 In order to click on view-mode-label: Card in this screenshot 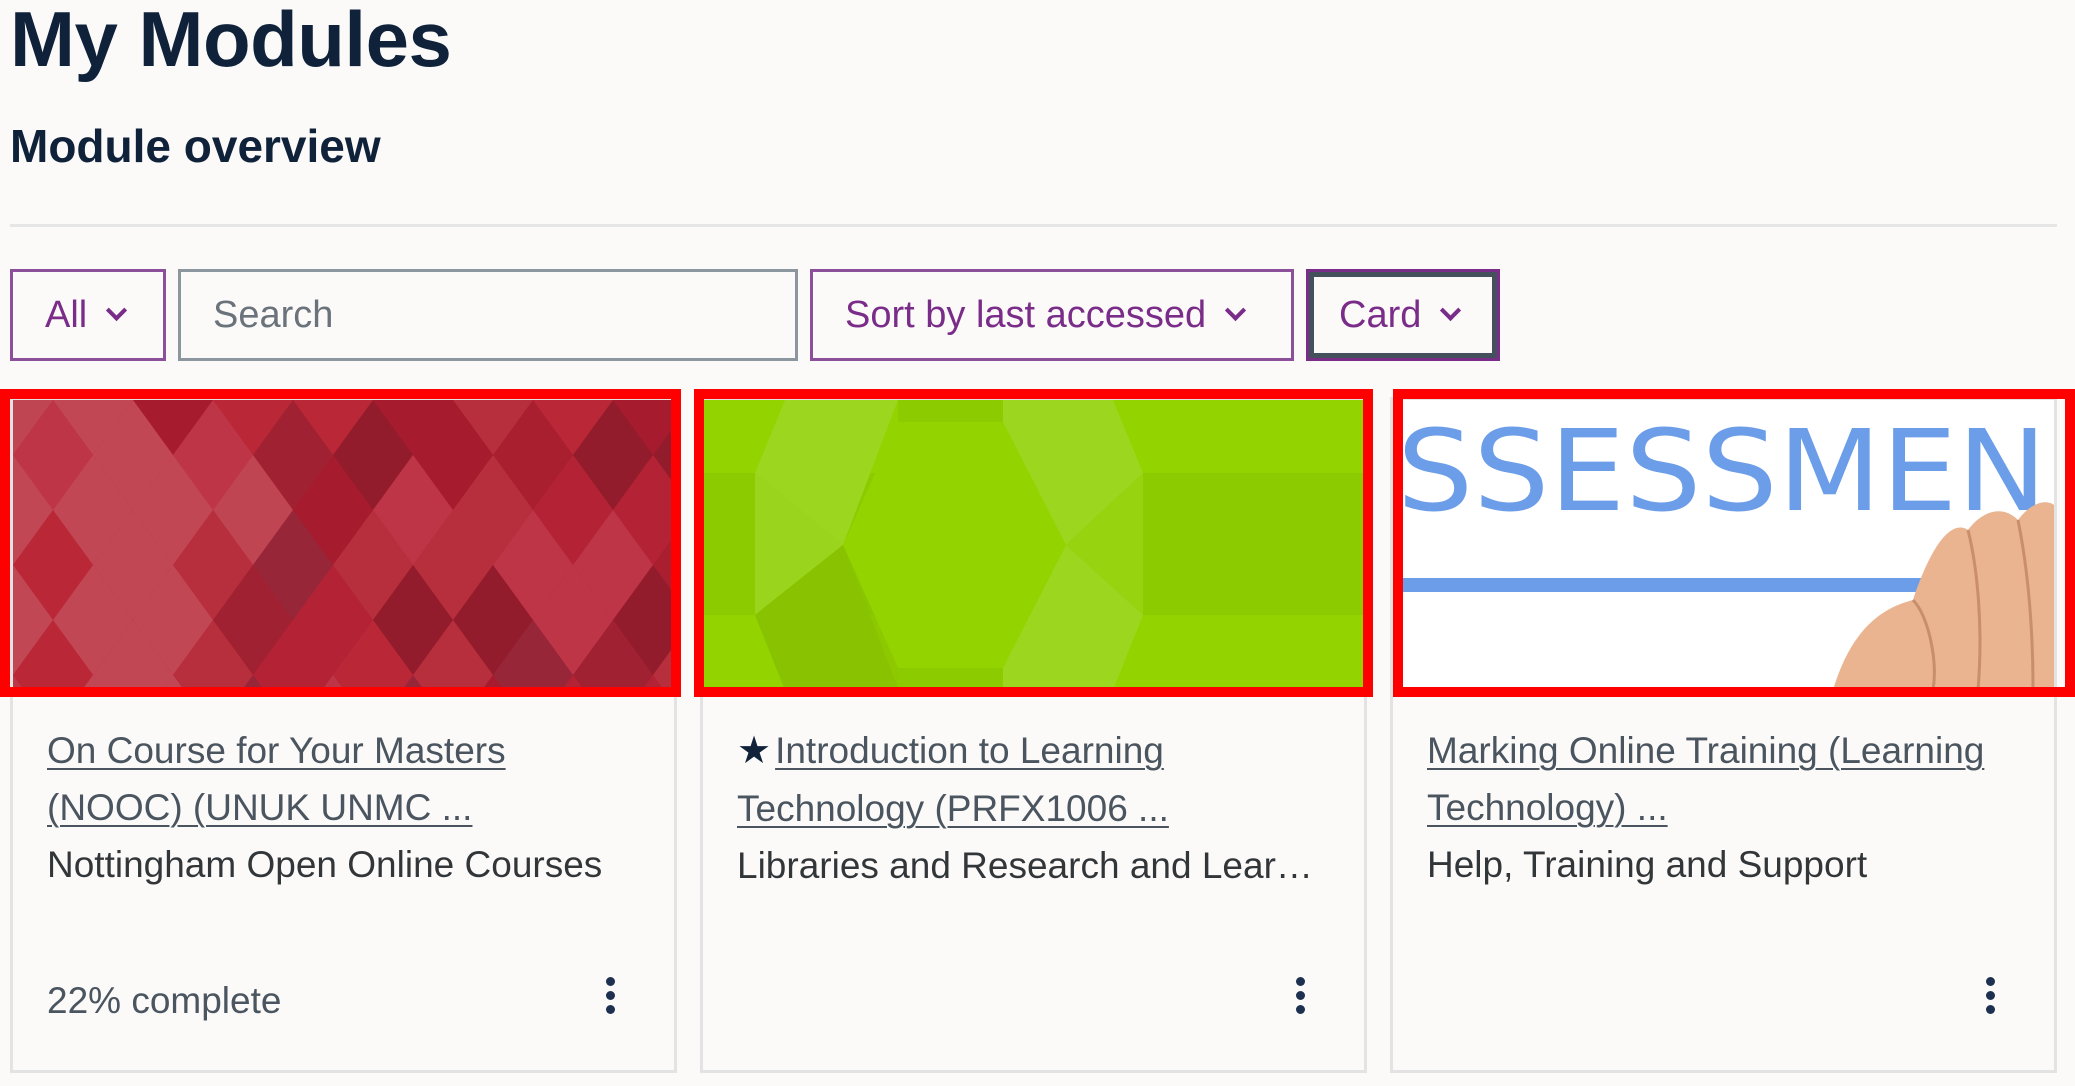, I will do `click(1380, 314)`.